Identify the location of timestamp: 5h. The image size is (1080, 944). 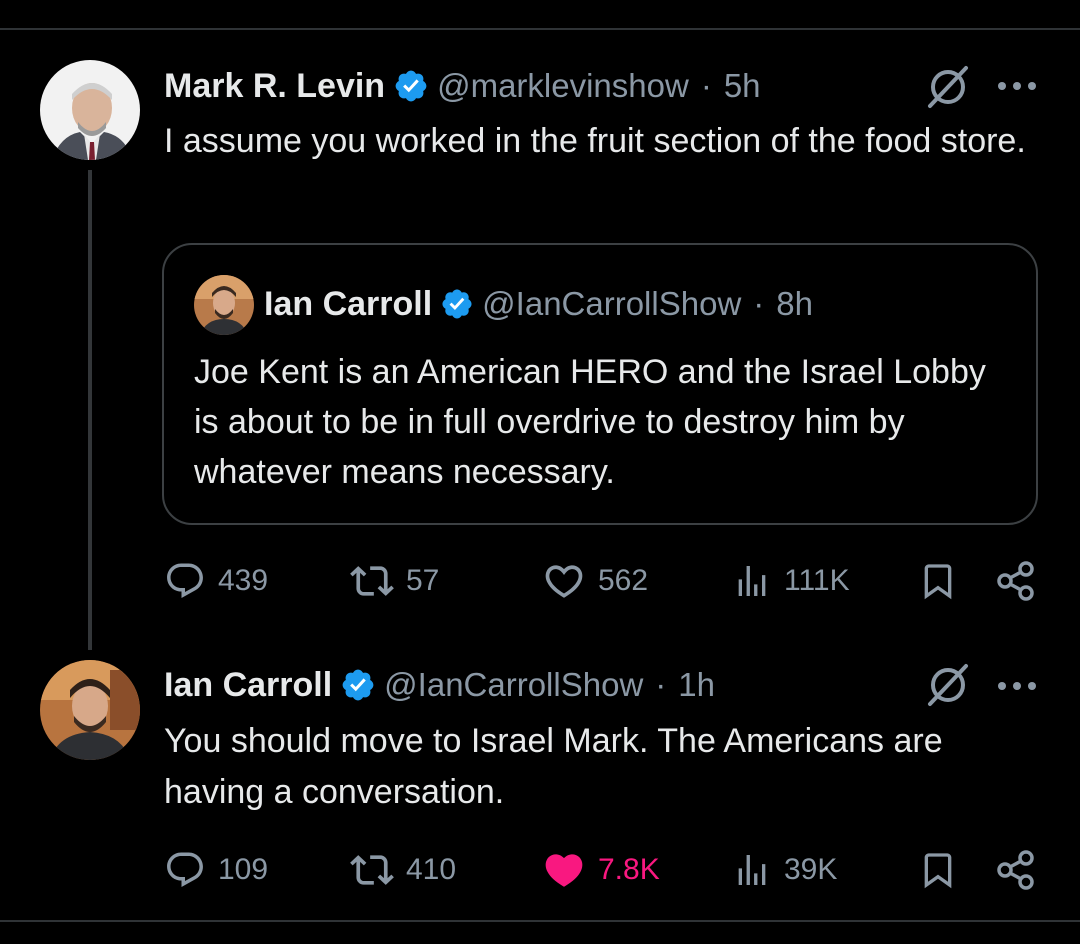
(742, 86).